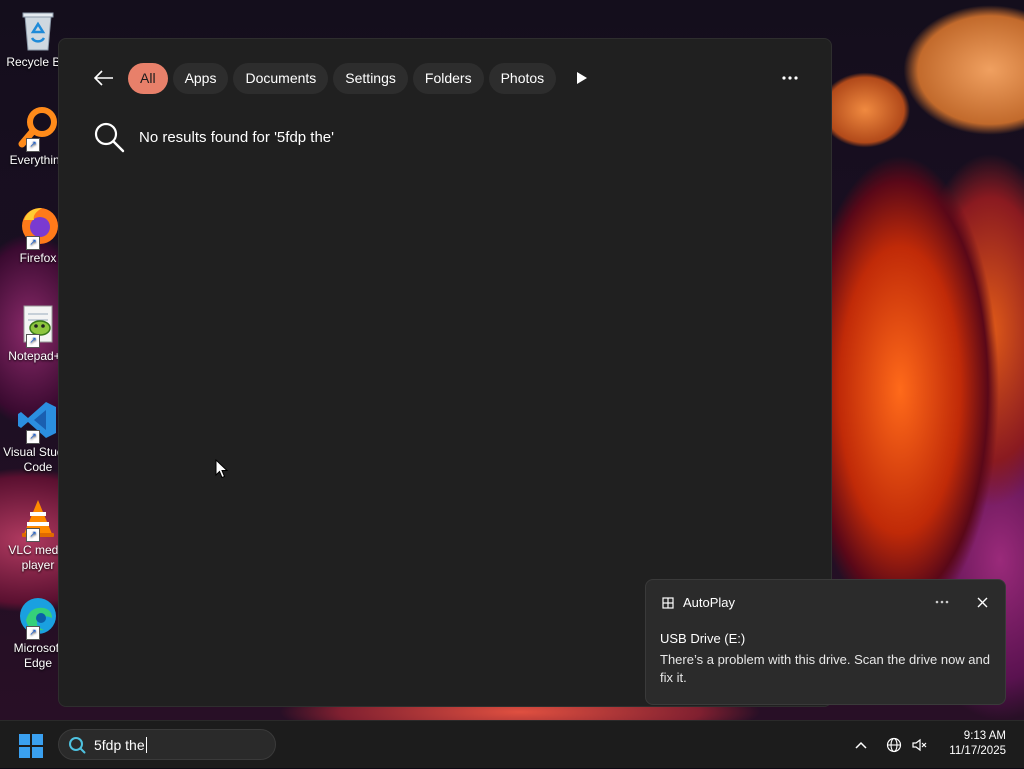 This screenshot has width=1024, height=769. I want to click on more-options-button, so click(790, 78).